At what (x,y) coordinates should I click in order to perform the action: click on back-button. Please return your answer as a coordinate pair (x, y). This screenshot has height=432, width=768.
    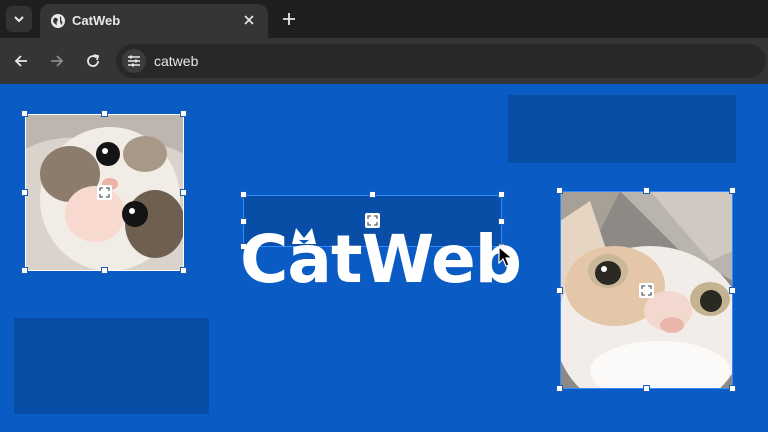
    Looking at the image, I should click on (21, 61).